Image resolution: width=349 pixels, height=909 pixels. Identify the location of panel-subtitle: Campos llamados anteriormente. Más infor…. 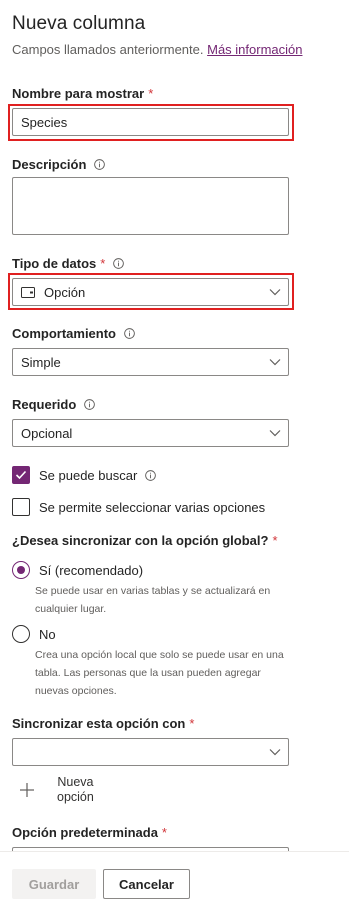
(157, 49).